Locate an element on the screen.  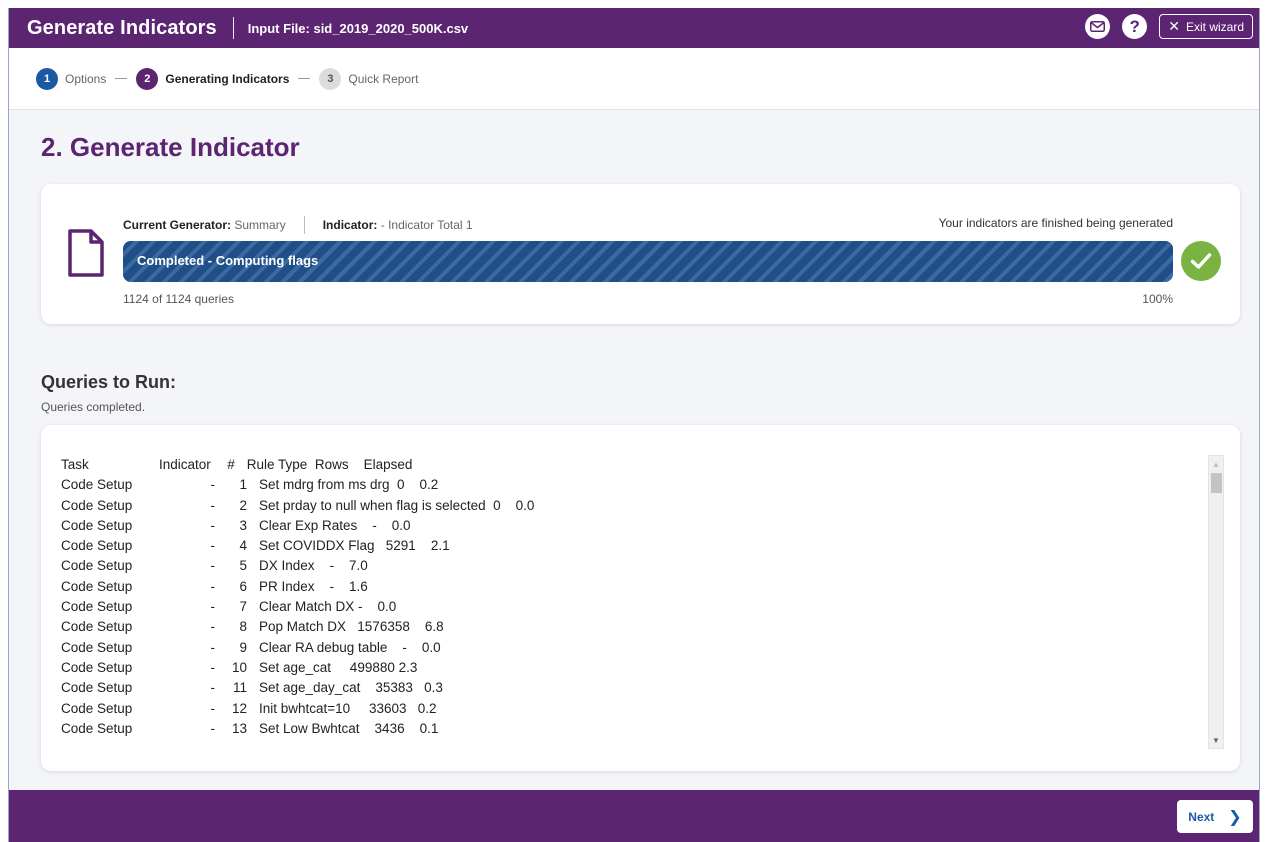
step-number: 3 is located at coordinates (330, 78).